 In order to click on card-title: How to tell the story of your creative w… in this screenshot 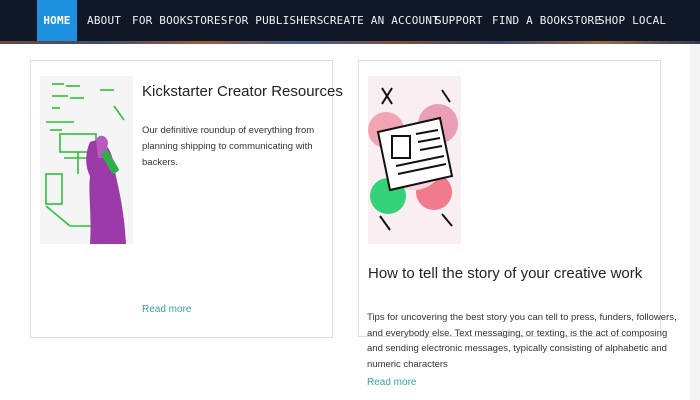, I will do `click(505, 273)`.